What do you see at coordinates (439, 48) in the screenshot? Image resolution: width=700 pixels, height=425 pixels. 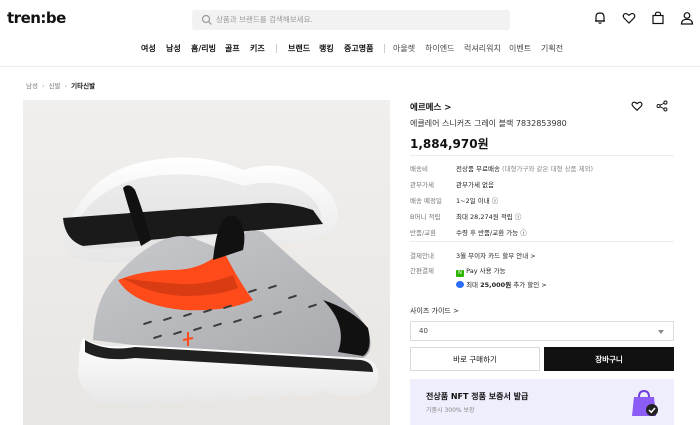 I see `nav-item-high-end: 하이엔드` at bounding box center [439, 48].